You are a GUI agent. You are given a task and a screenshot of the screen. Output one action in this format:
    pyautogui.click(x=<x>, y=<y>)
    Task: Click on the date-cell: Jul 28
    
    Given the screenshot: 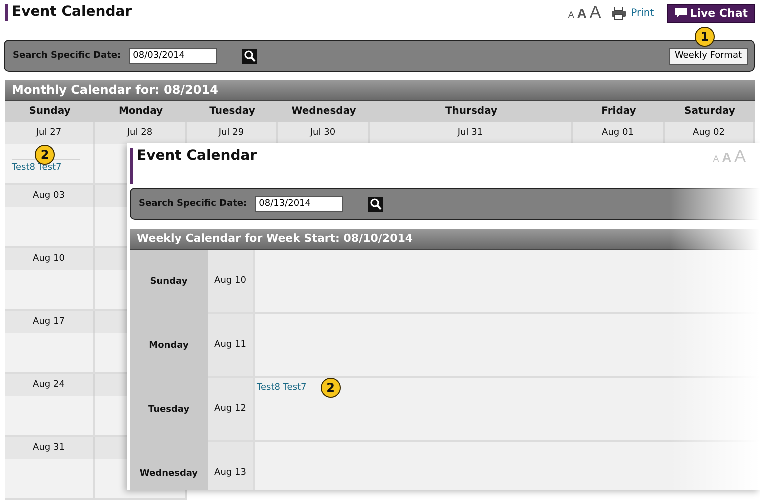 What is the action you would take?
    pyautogui.click(x=141, y=133)
    